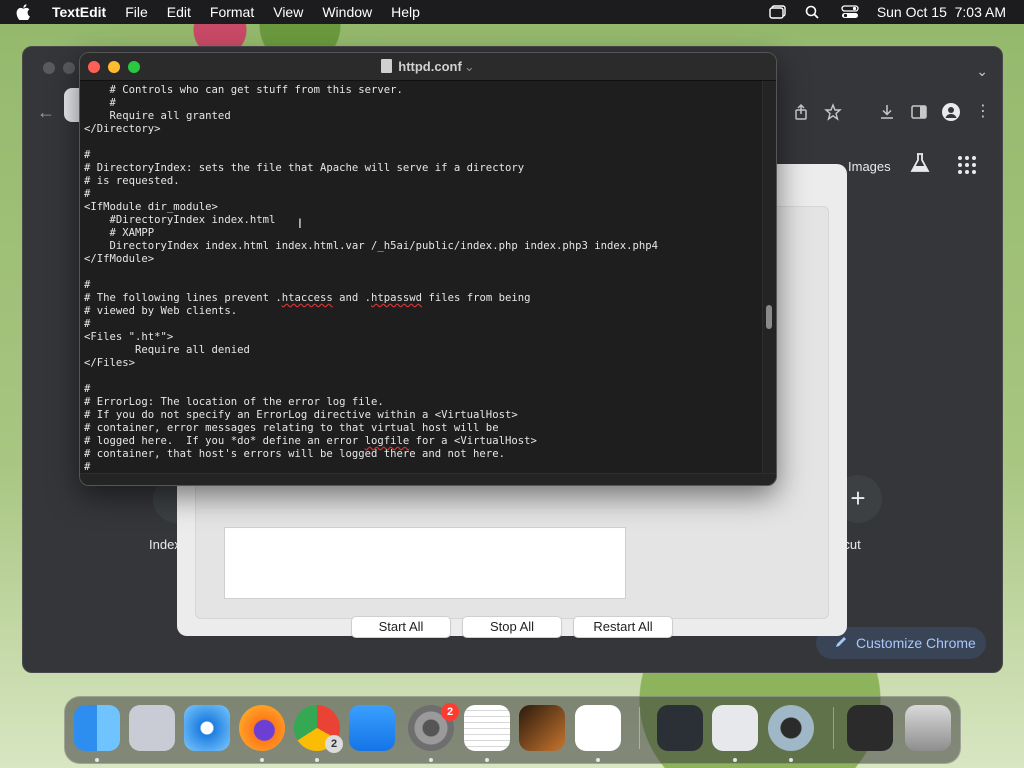  I want to click on start-all-button: Start All, so click(401, 627).